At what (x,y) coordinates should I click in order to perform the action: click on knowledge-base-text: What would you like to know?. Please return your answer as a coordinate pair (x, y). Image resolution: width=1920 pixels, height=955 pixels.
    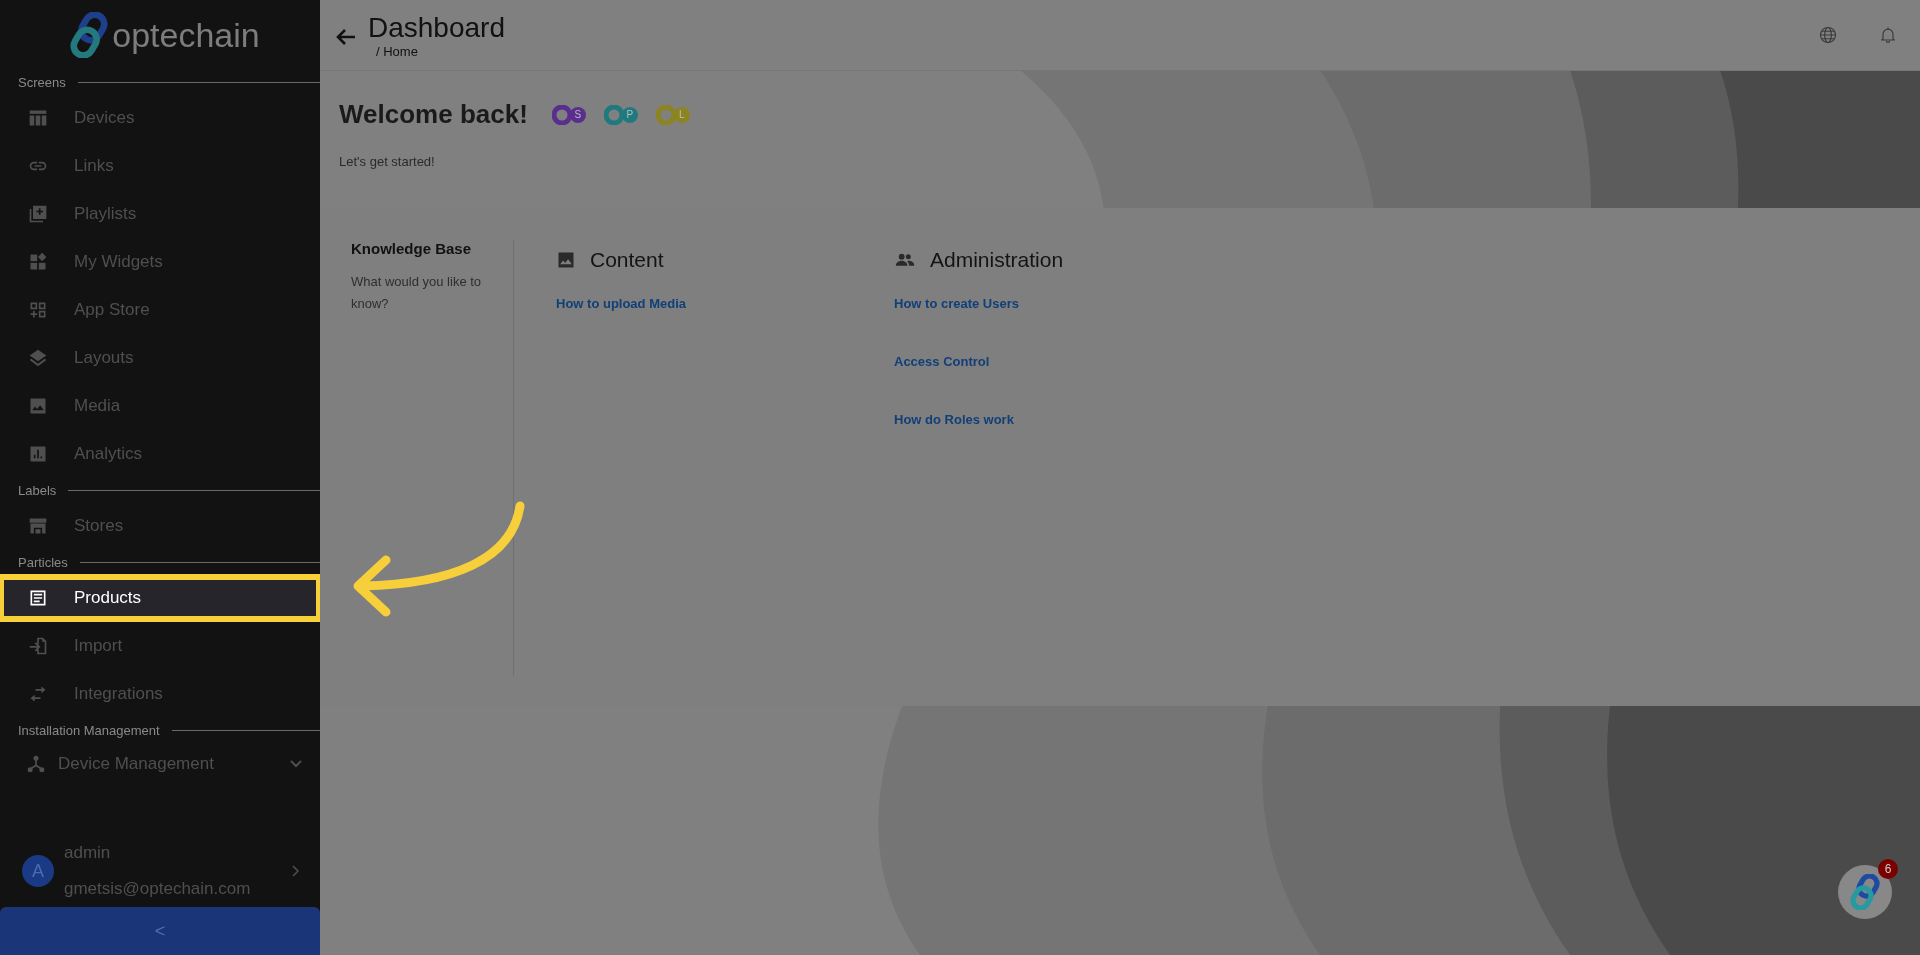
    Looking at the image, I should click on (417, 293).